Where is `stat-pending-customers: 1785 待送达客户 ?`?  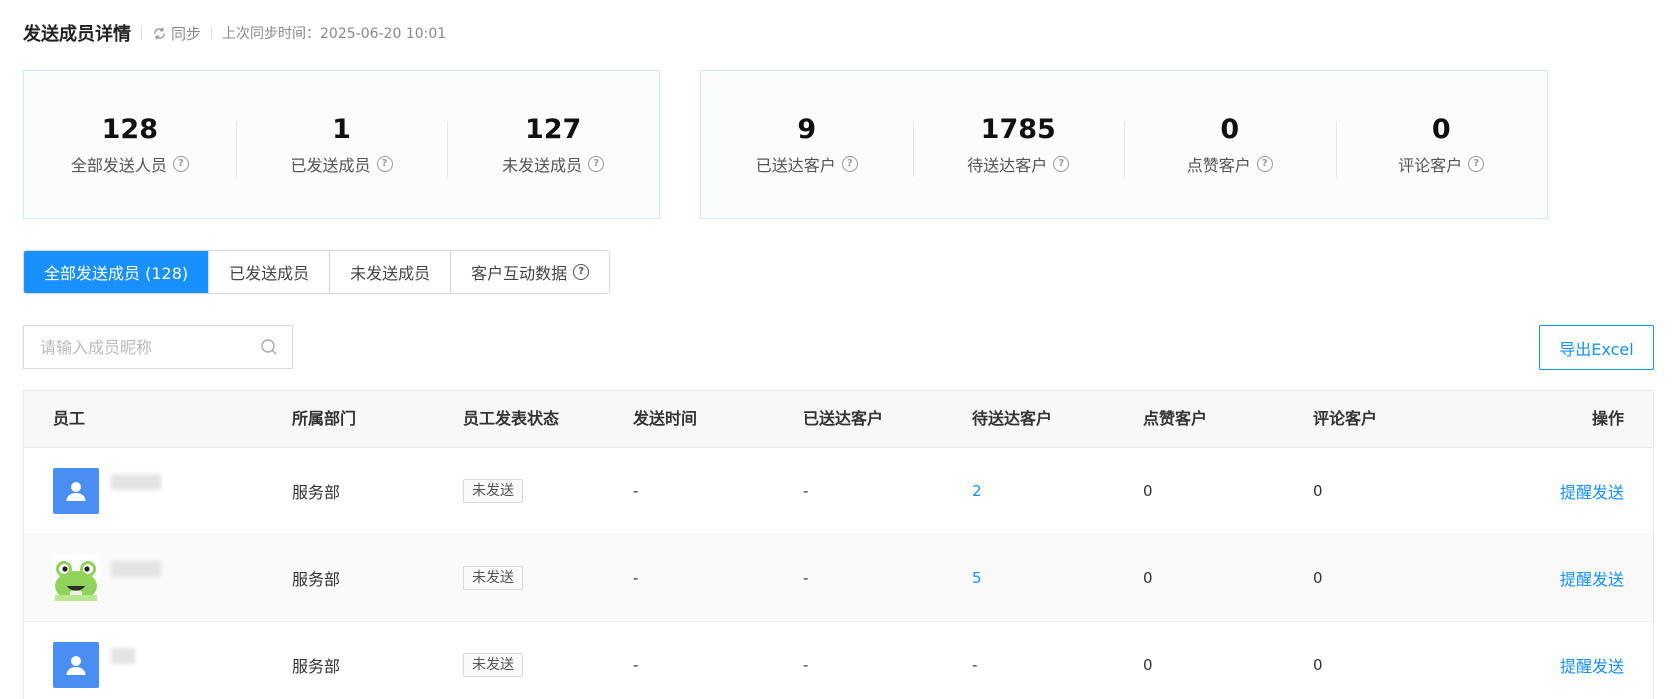
stat-pending-customers: 1785 待送达客户 ? is located at coordinates (1018, 145).